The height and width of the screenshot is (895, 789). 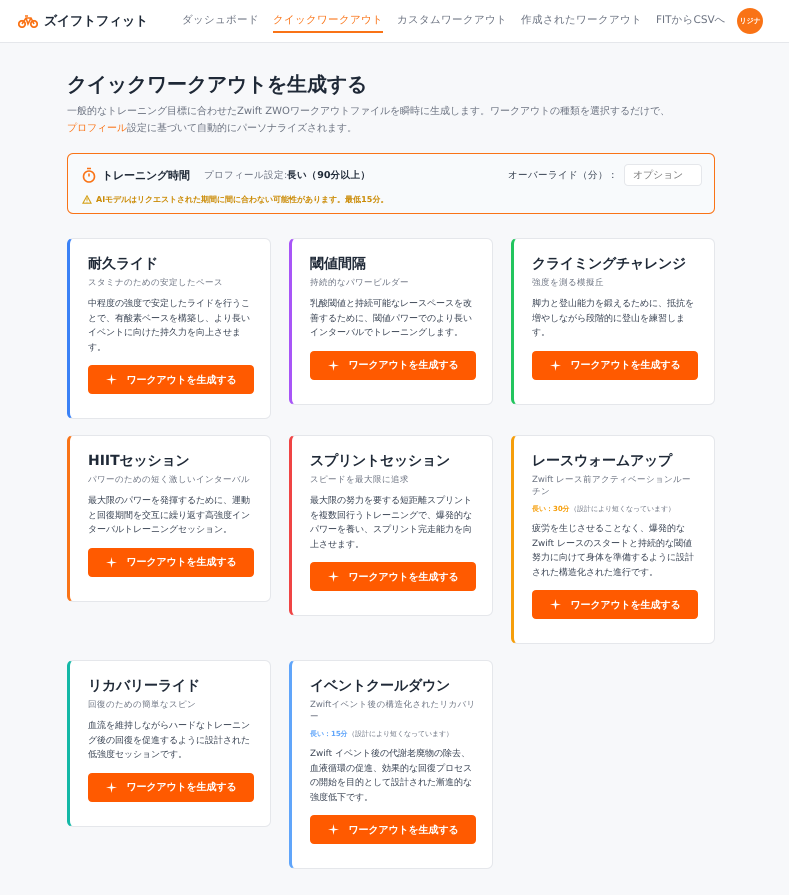 I want to click on app-logo-text: ズイフトフィット, so click(x=96, y=21).